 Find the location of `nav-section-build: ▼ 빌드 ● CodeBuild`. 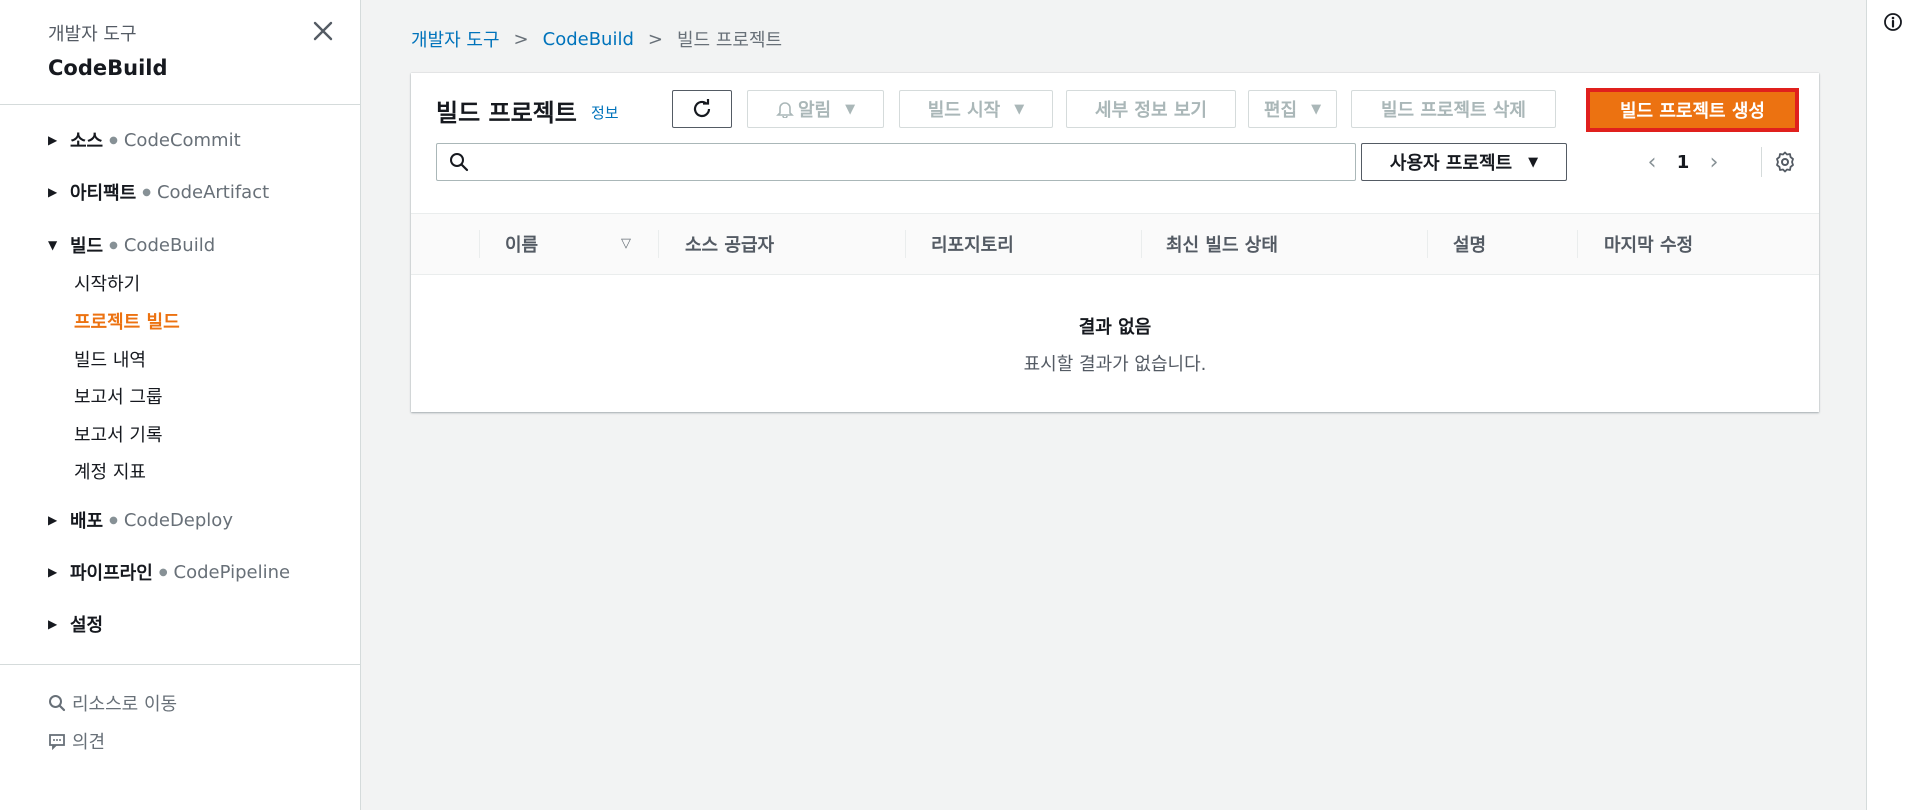

nav-section-build: ▼ 빌드 ● CodeBuild is located at coordinates (131, 245).